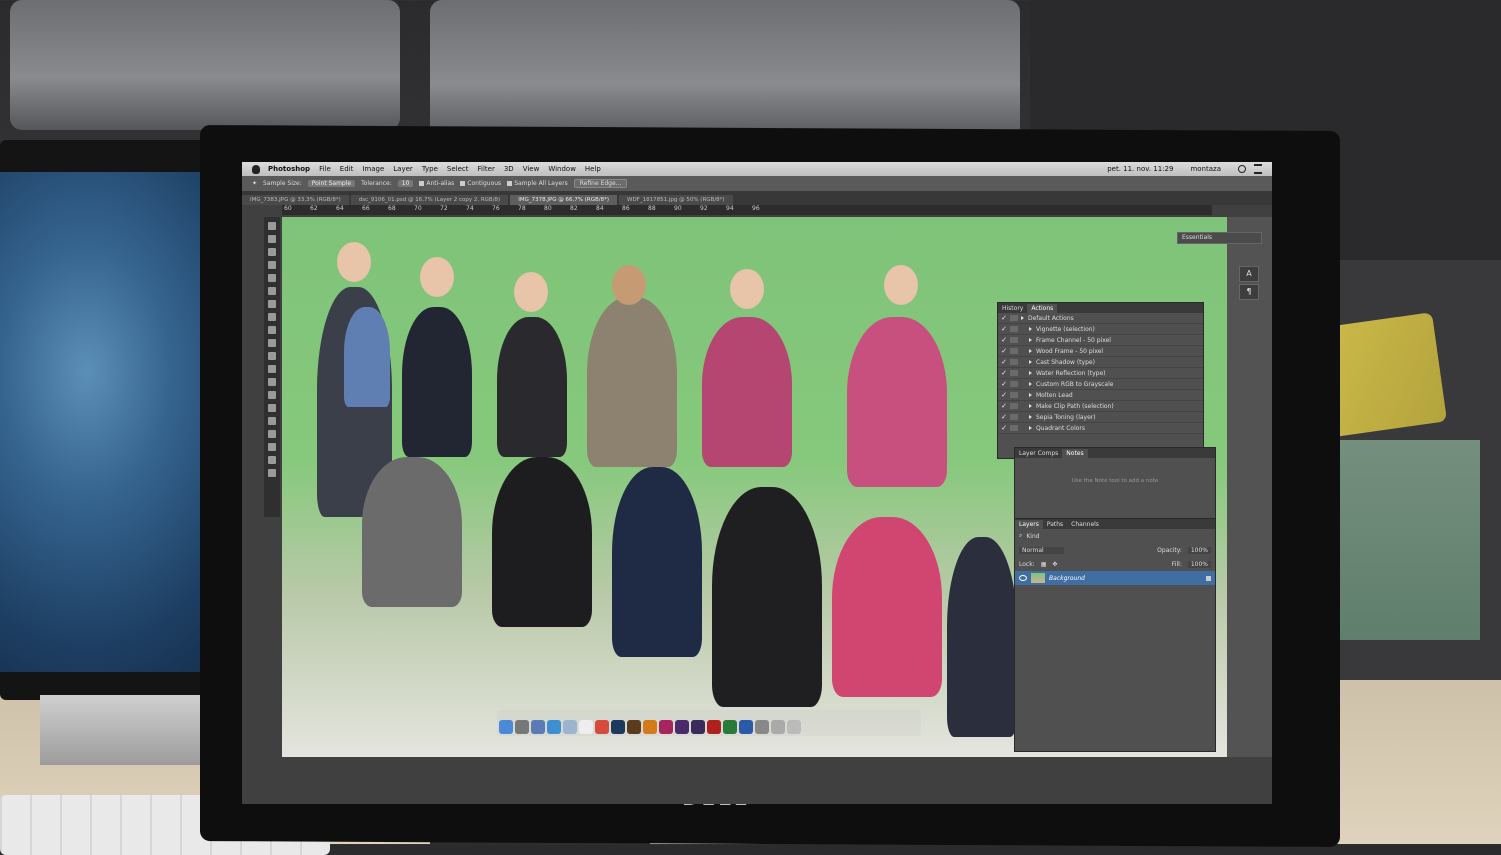 This screenshot has height=855, width=1501. I want to click on photoshop-icon, so click(618, 727).